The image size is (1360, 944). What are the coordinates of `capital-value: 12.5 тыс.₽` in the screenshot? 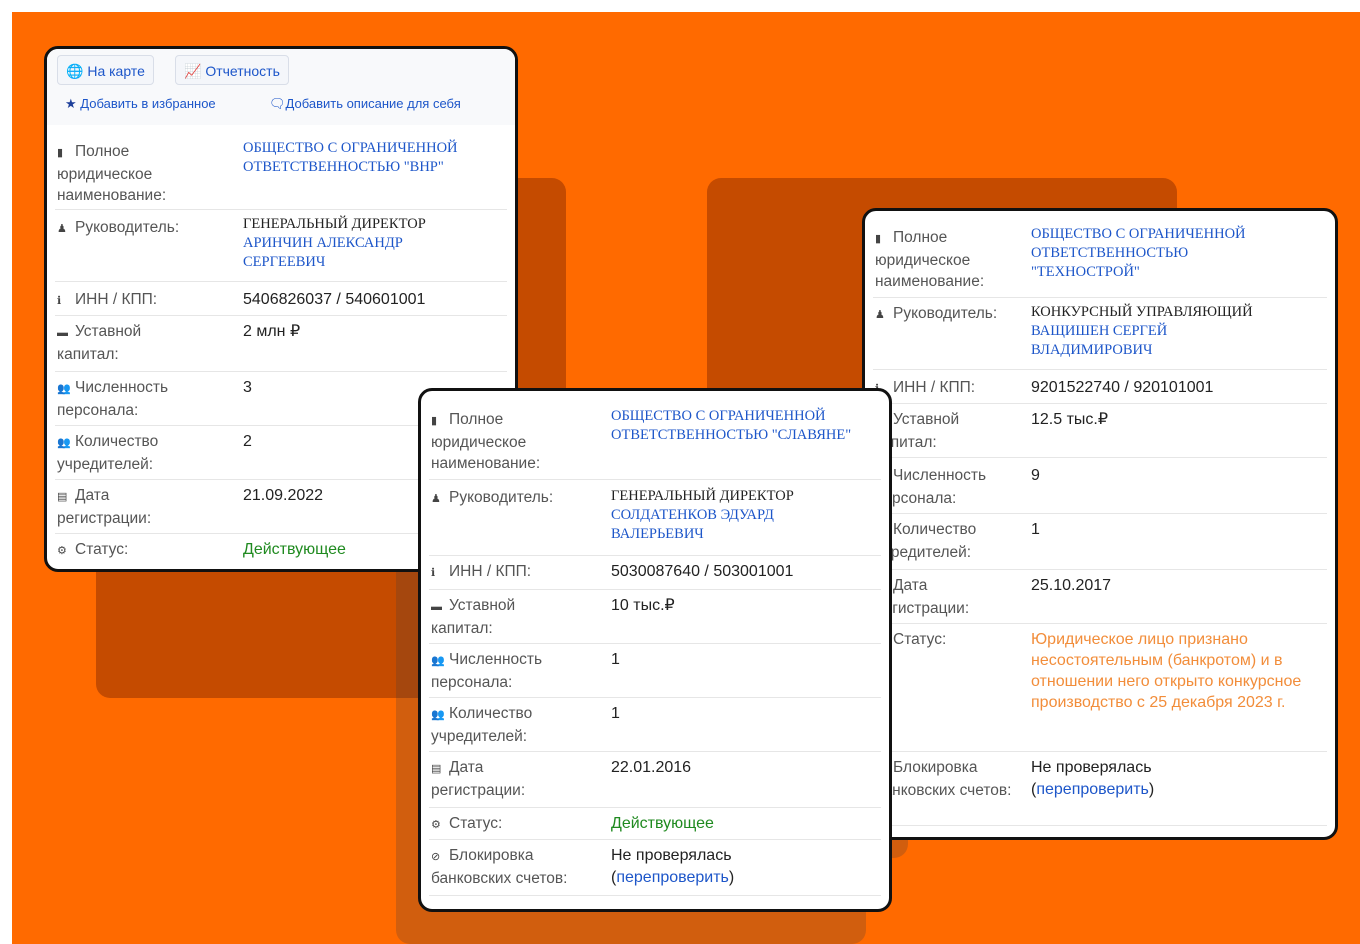 It's located at (1070, 419).